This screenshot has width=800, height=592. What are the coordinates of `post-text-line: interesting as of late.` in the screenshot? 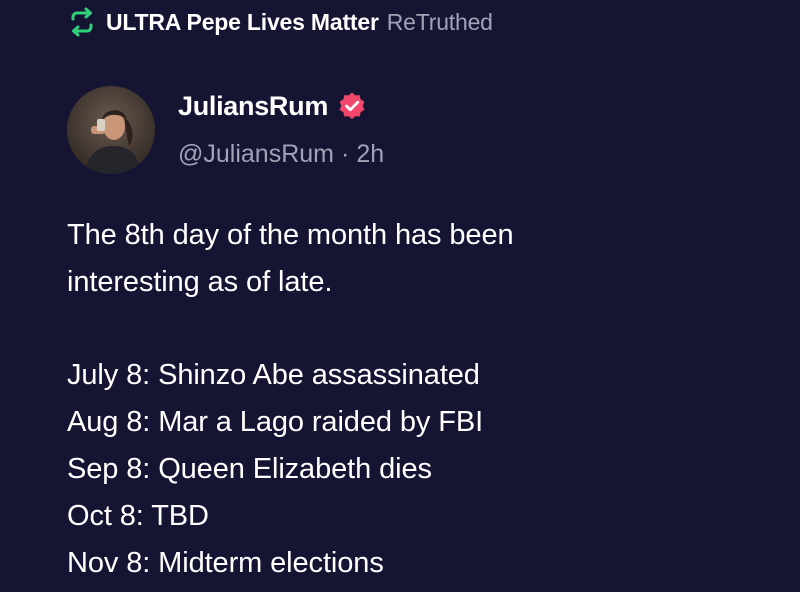 It's located at (200, 282).